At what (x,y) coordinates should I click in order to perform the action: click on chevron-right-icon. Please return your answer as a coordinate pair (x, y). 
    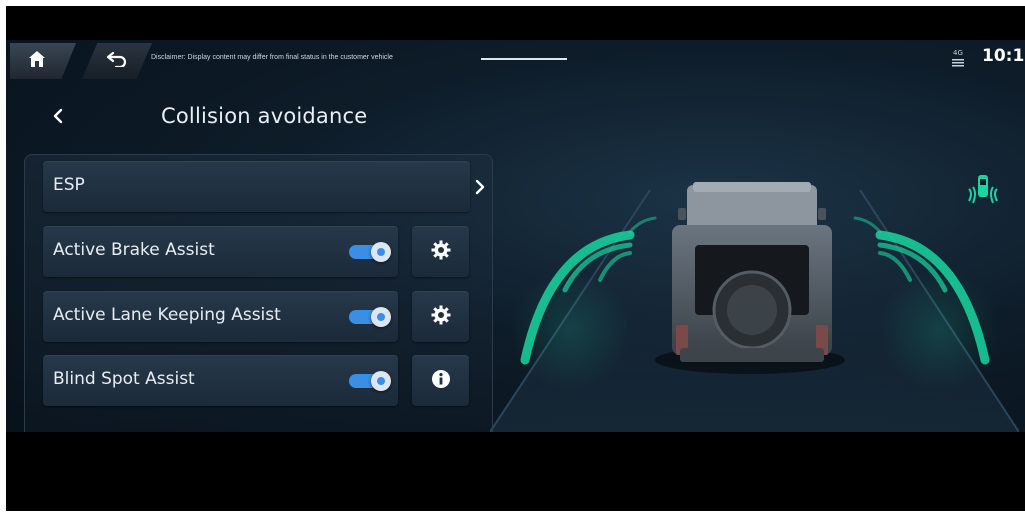
    Looking at the image, I should click on (480, 187).